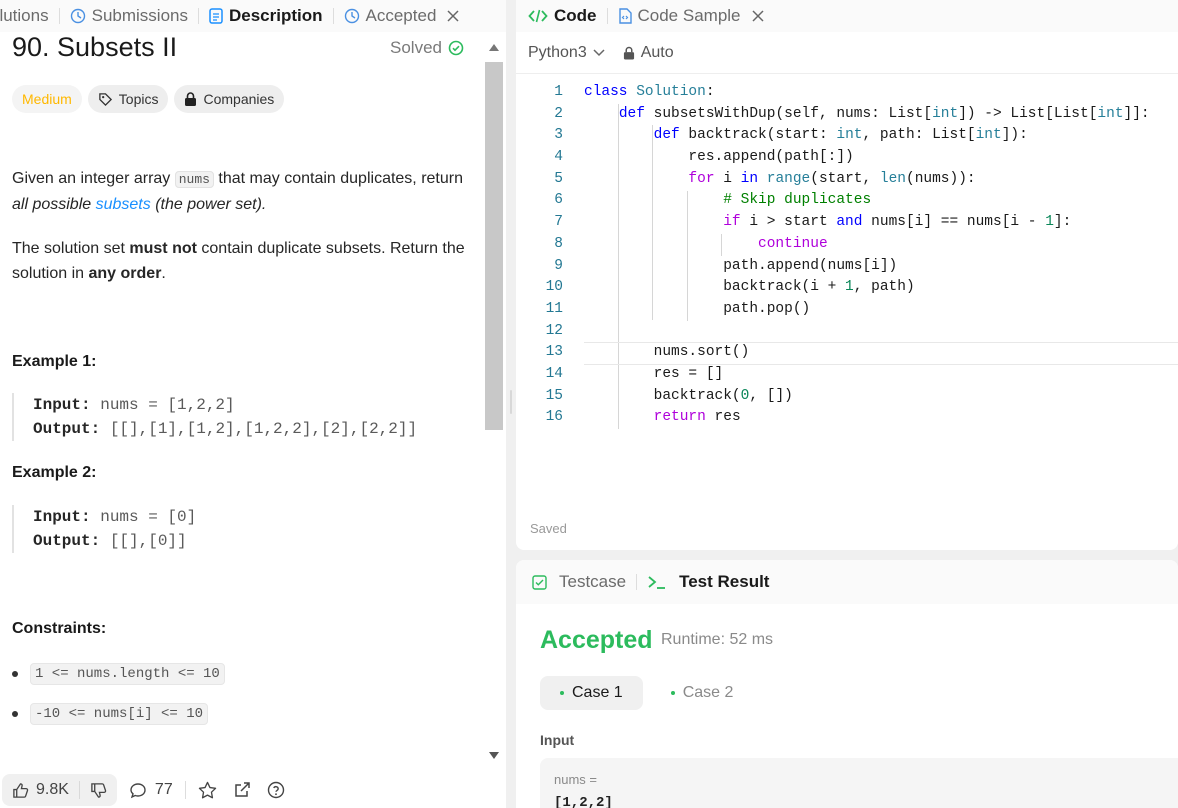 Image resolution: width=1178 pixels, height=808 pixels. Describe the element at coordinates (163, 248) in the screenshot. I see `bold-text: must not` at that location.